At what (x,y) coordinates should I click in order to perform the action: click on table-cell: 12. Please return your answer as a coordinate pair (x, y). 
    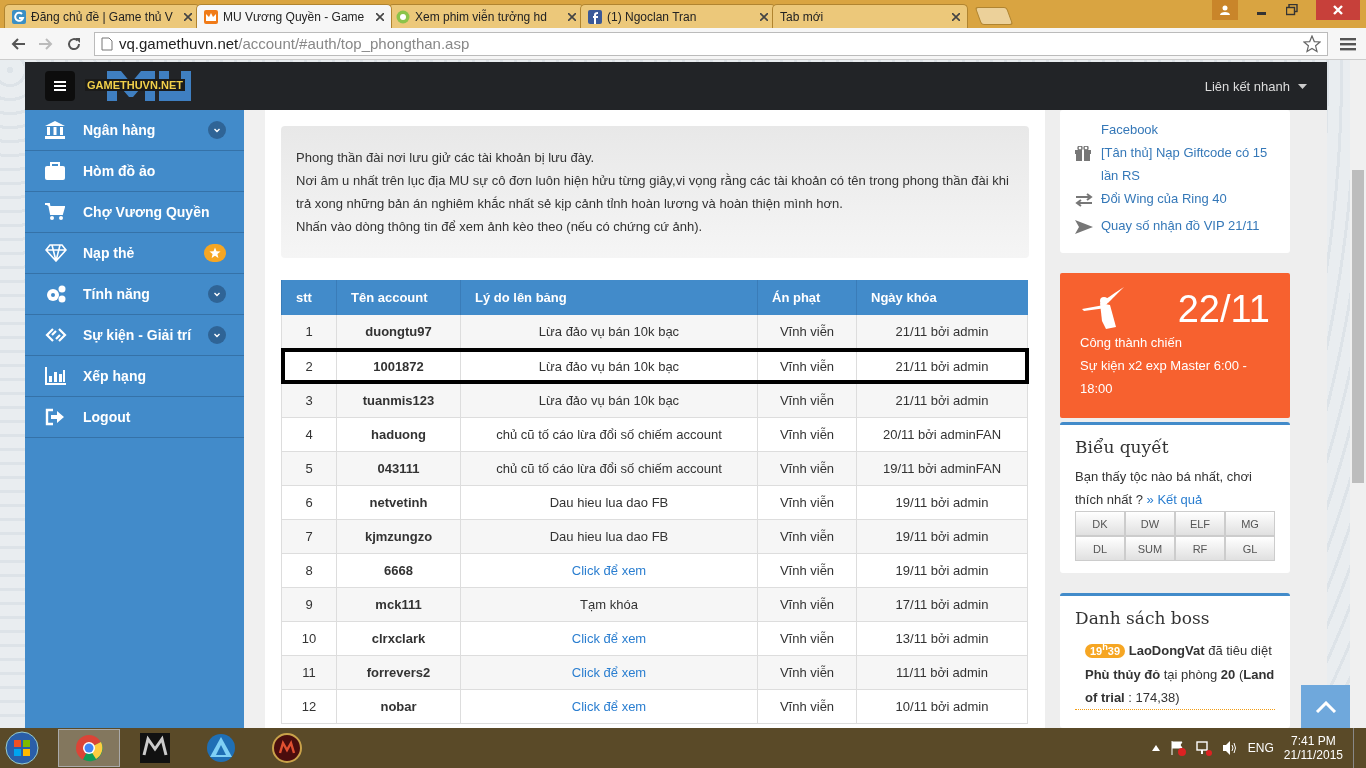
    Looking at the image, I should click on (309, 706).